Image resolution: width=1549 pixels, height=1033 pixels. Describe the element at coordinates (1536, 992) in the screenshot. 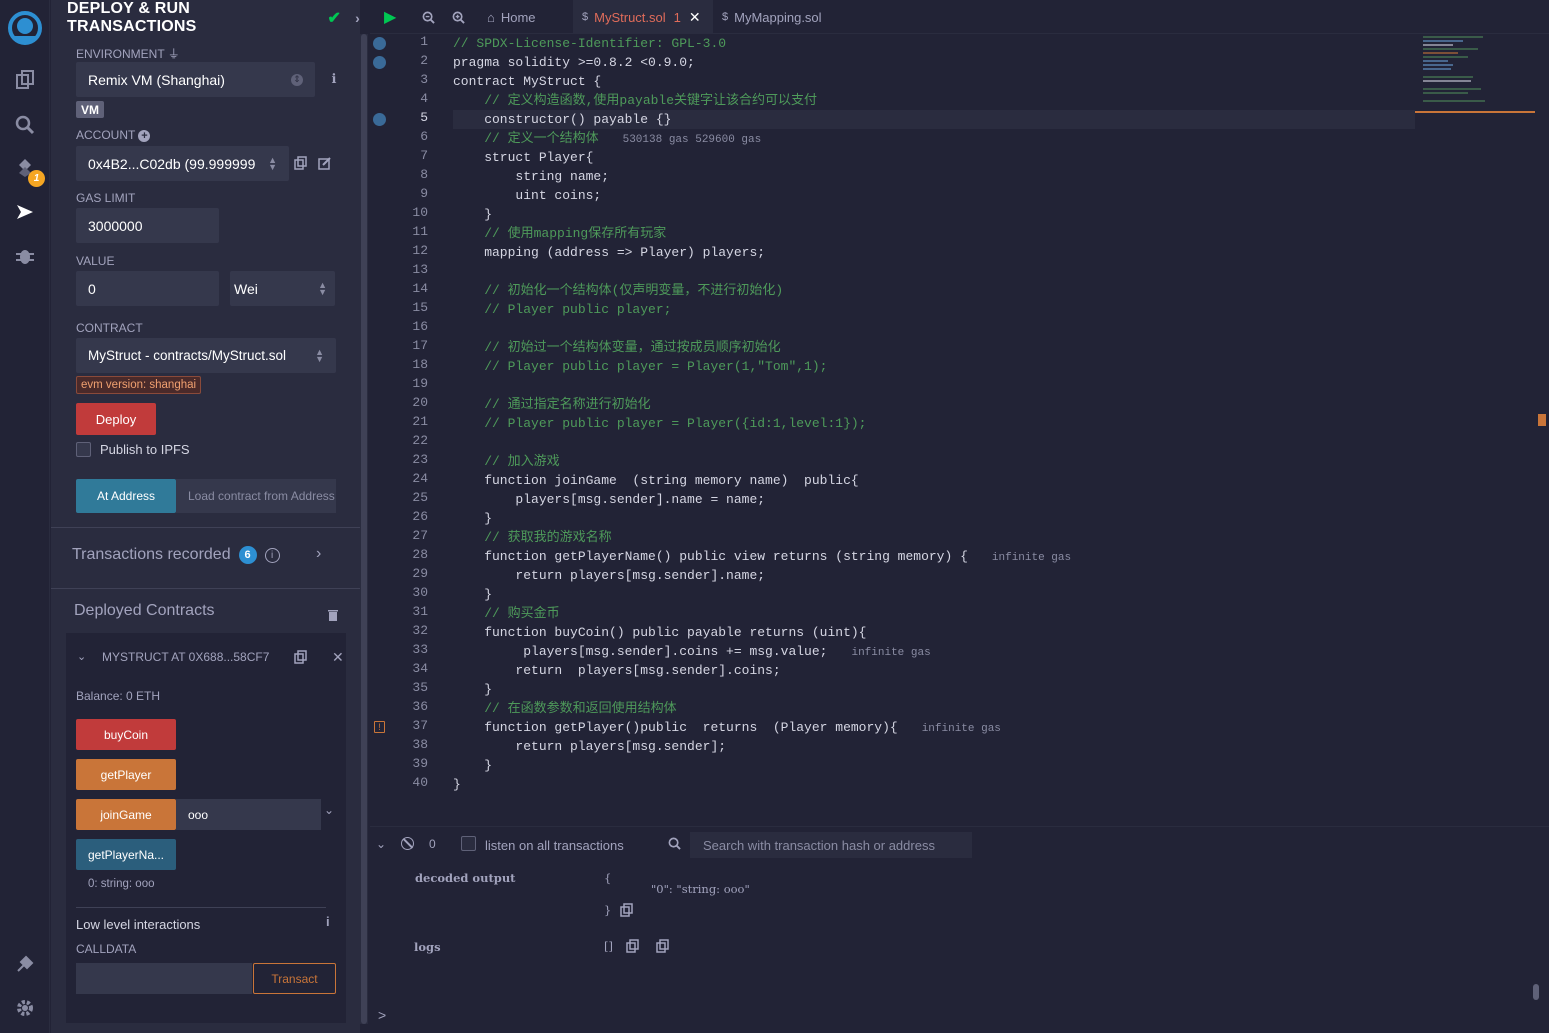

I see `terminal-scrollbar` at that location.